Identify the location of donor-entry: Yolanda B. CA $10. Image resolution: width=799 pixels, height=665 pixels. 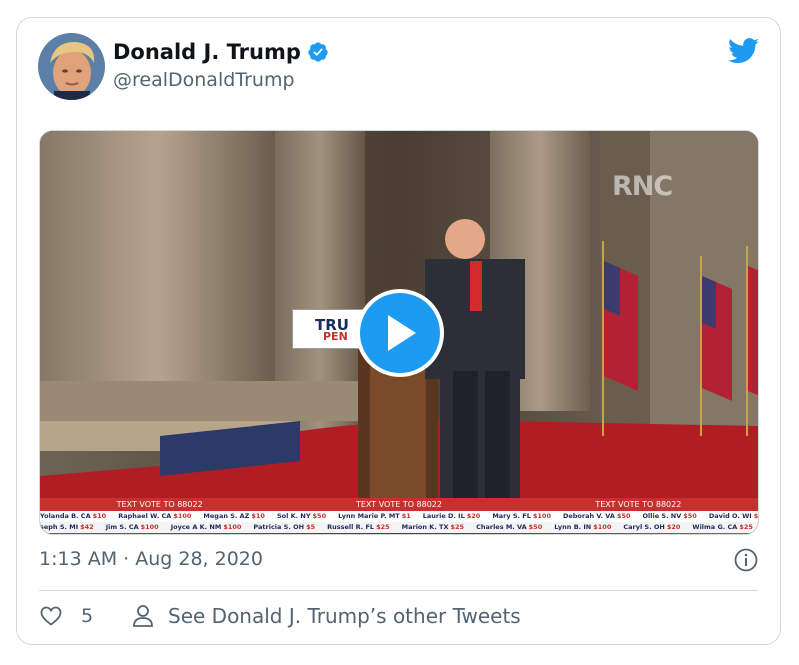
(73, 516).